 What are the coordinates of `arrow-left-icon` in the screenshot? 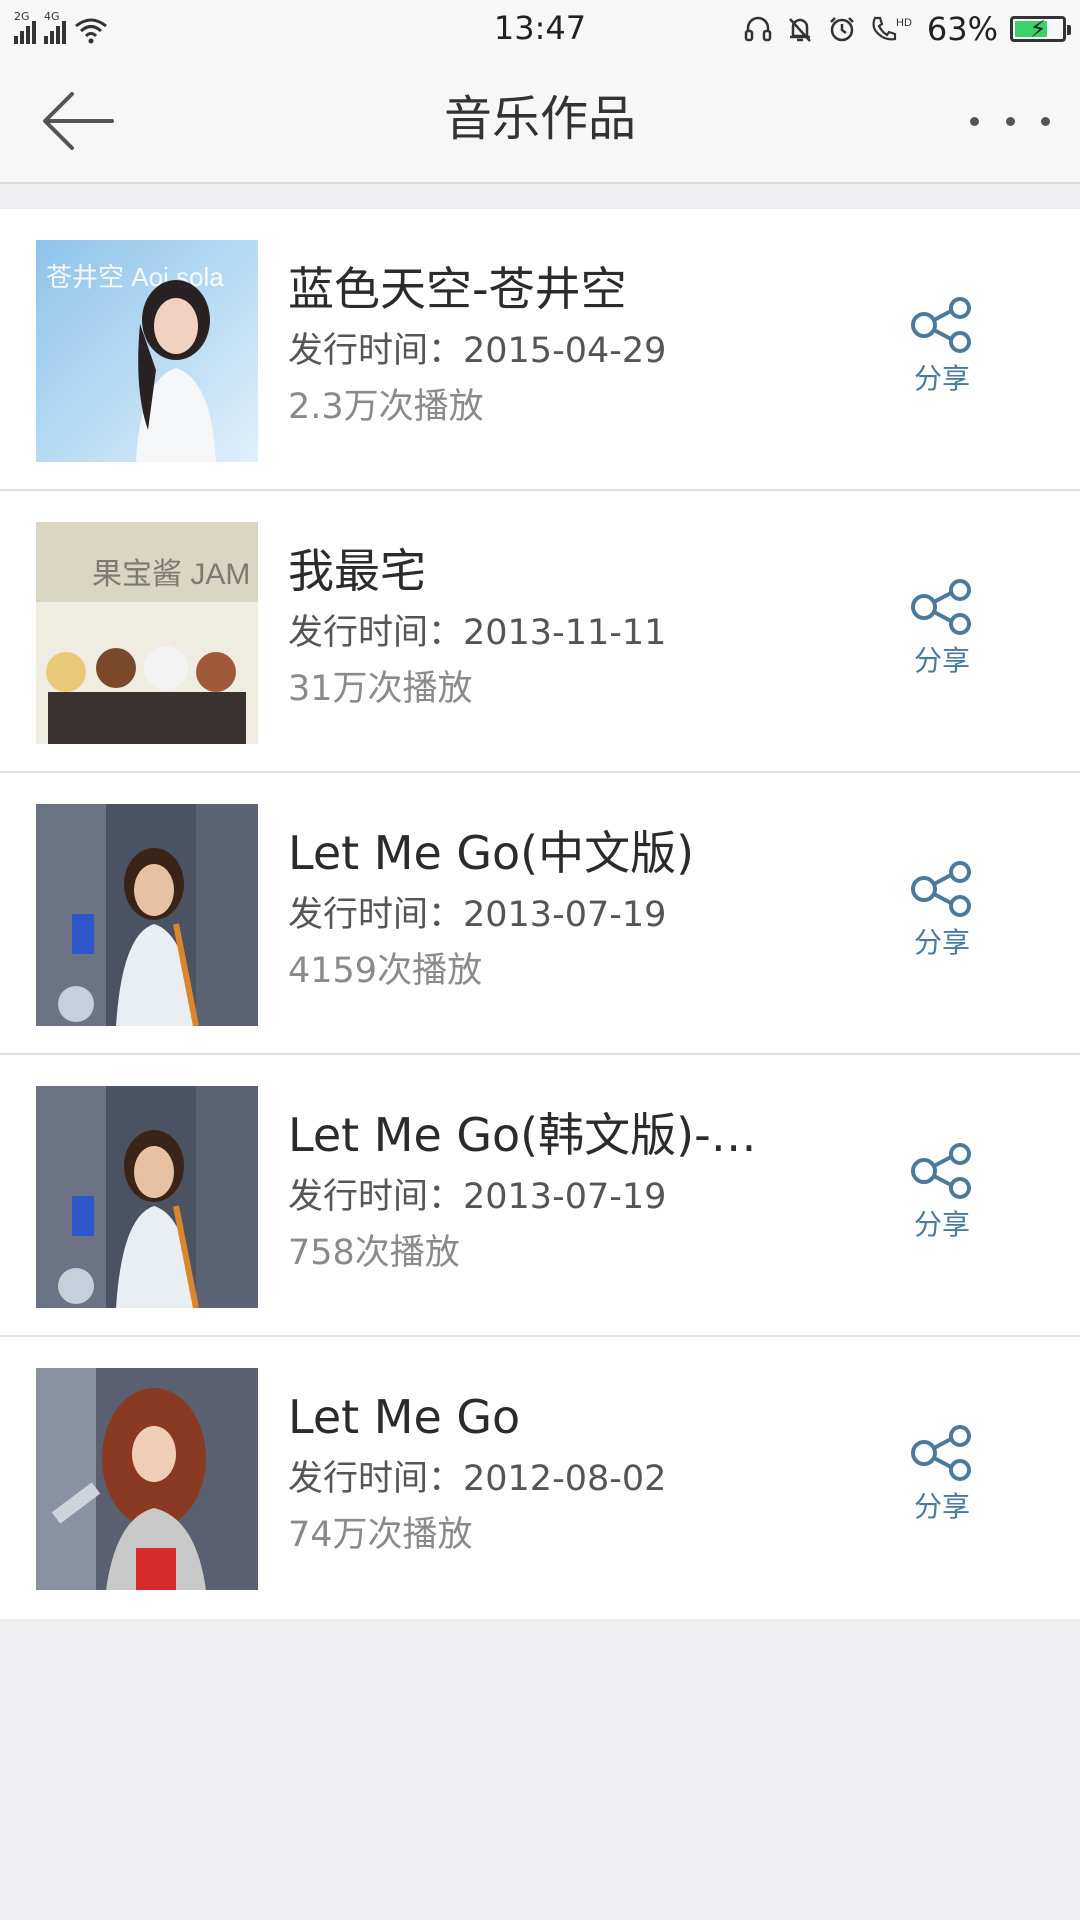 It's located at (78, 121).